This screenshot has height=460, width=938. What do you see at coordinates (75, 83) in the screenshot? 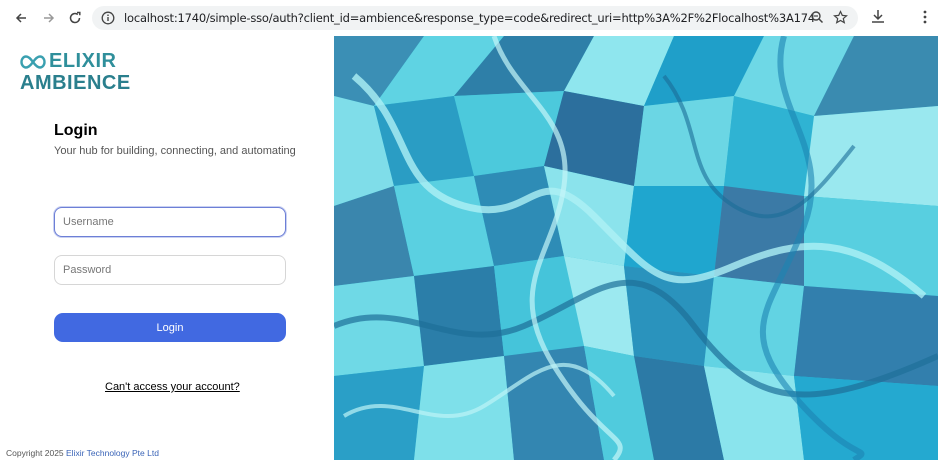
I see `logo-text-ambience: AMBIENCE` at bounding box center [75, 83].